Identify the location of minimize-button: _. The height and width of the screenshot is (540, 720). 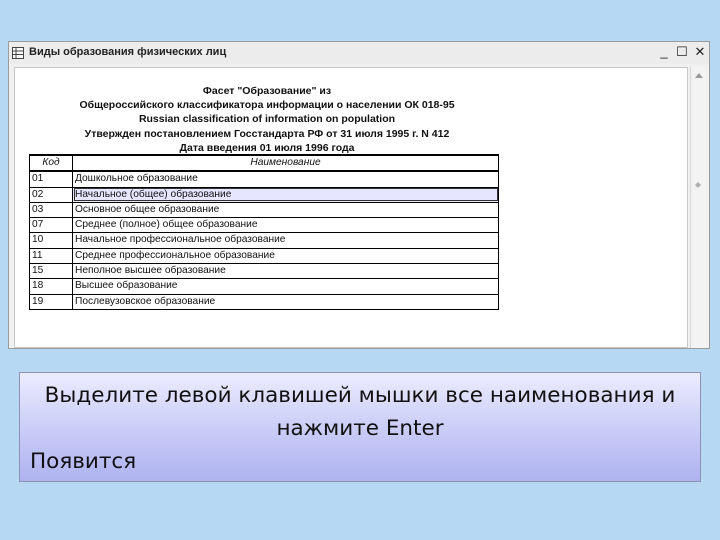
(664, 52).